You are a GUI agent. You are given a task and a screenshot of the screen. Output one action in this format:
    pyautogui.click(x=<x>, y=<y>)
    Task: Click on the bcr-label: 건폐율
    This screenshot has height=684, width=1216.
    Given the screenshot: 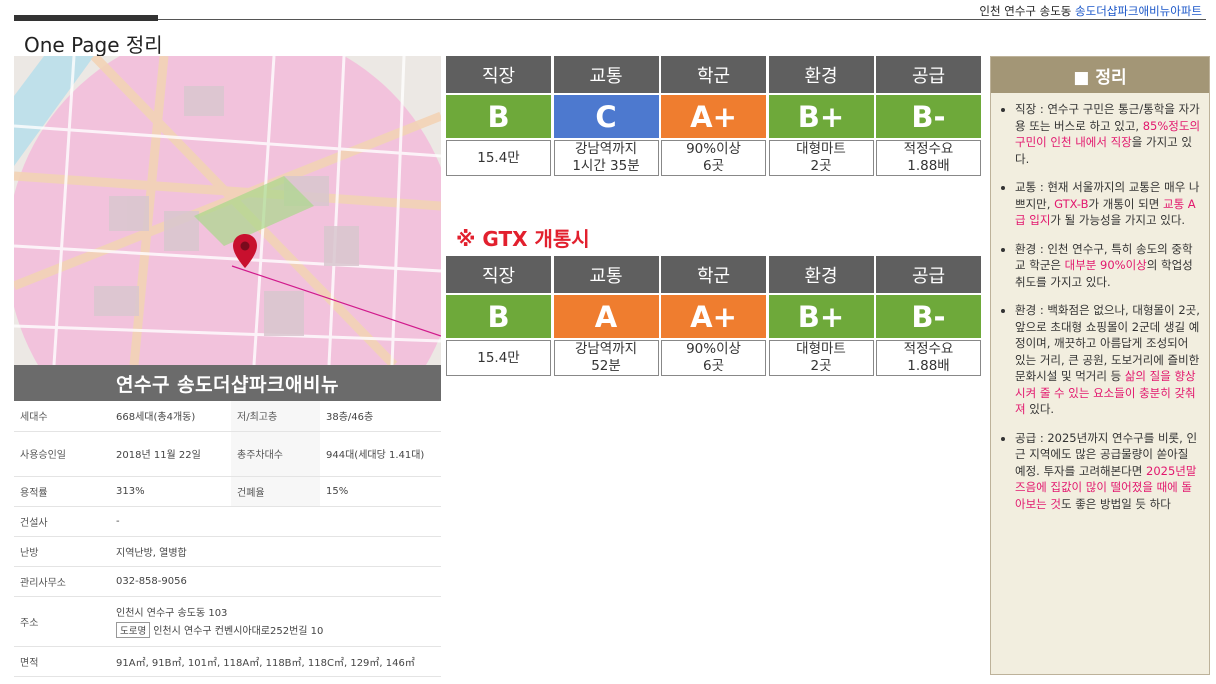 What is the action you would take?
    pyautogui.click(x=275, y=491)
    